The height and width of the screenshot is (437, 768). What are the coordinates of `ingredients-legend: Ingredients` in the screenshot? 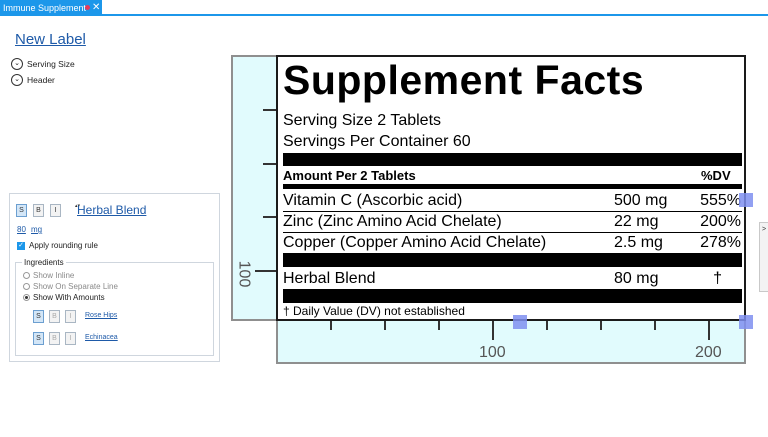 It's located at (44, 262).